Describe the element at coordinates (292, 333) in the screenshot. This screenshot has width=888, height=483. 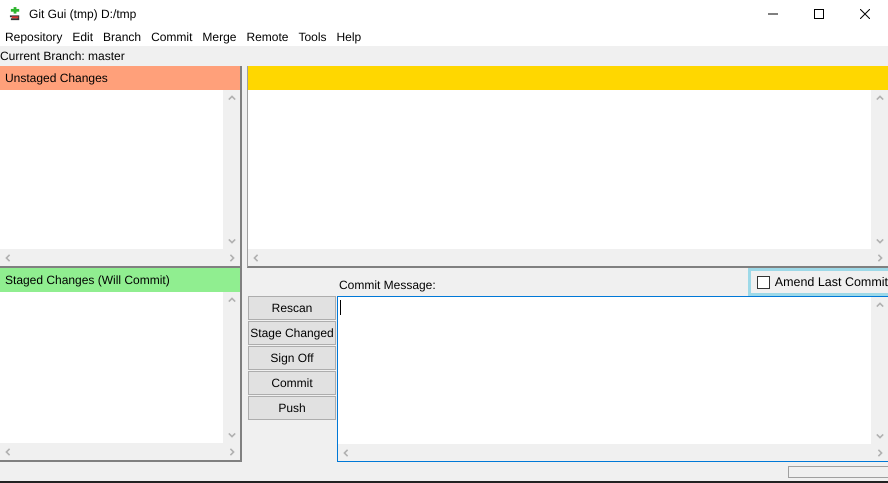
I see `action-button: Stage Changed` at that location.